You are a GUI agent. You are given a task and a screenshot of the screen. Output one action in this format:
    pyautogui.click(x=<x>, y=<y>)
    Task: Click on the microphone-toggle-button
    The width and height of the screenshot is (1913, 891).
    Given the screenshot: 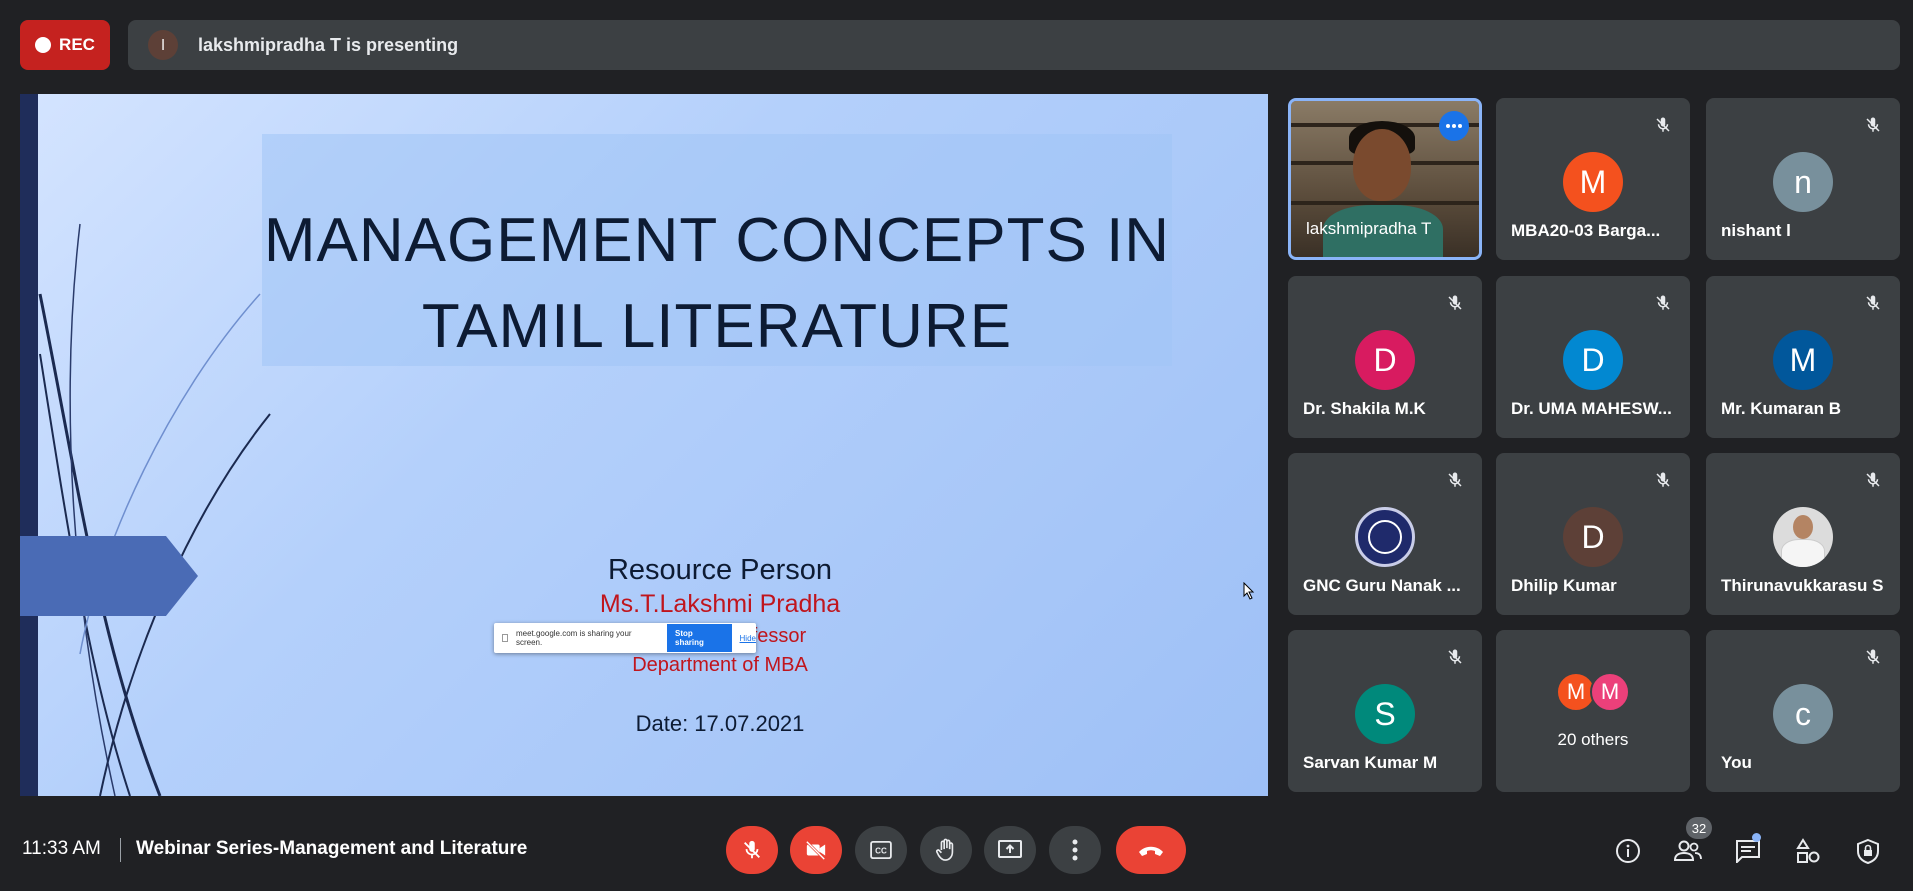 What is the action you would take?
    pyautogui.click(x=752, y=850)
    